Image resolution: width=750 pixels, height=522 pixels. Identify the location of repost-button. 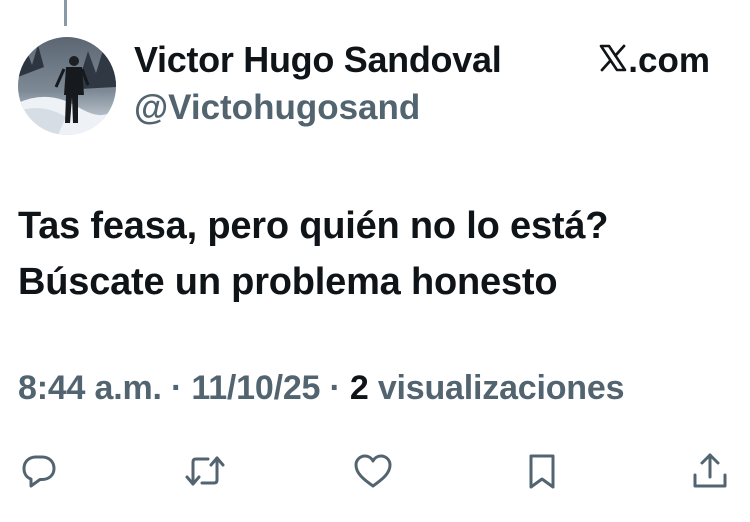
(205, 471).